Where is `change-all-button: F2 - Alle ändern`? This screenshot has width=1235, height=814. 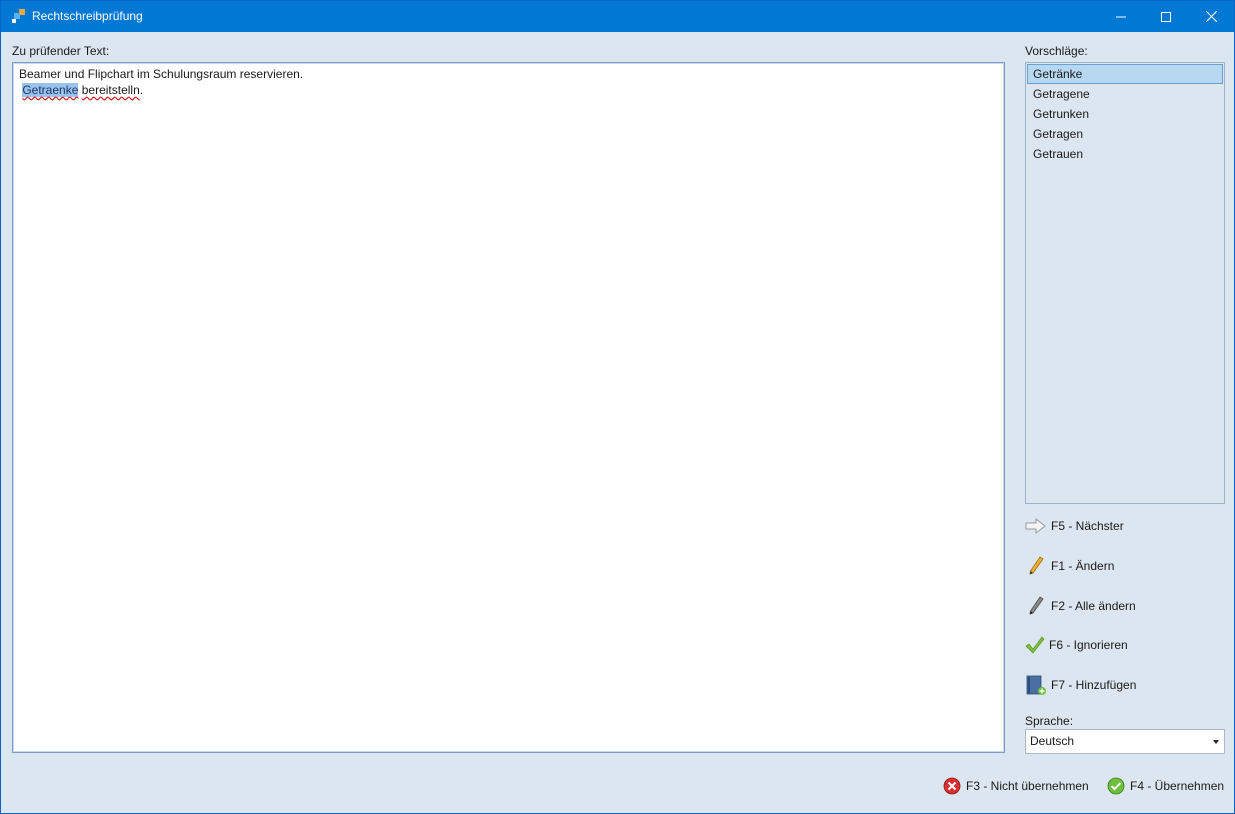 change-all-button: F2 - Alle ändern is located at coordinates (1125, 606).